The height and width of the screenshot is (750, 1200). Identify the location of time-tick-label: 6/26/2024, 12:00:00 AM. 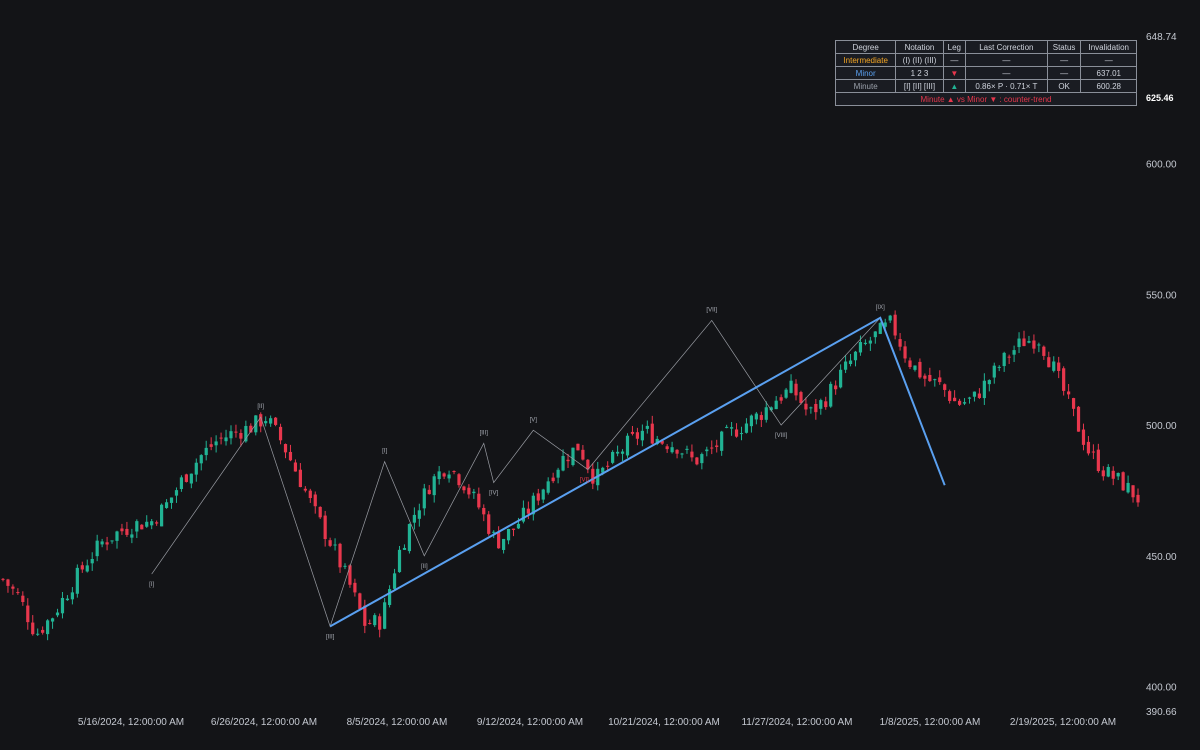
(264, 722).